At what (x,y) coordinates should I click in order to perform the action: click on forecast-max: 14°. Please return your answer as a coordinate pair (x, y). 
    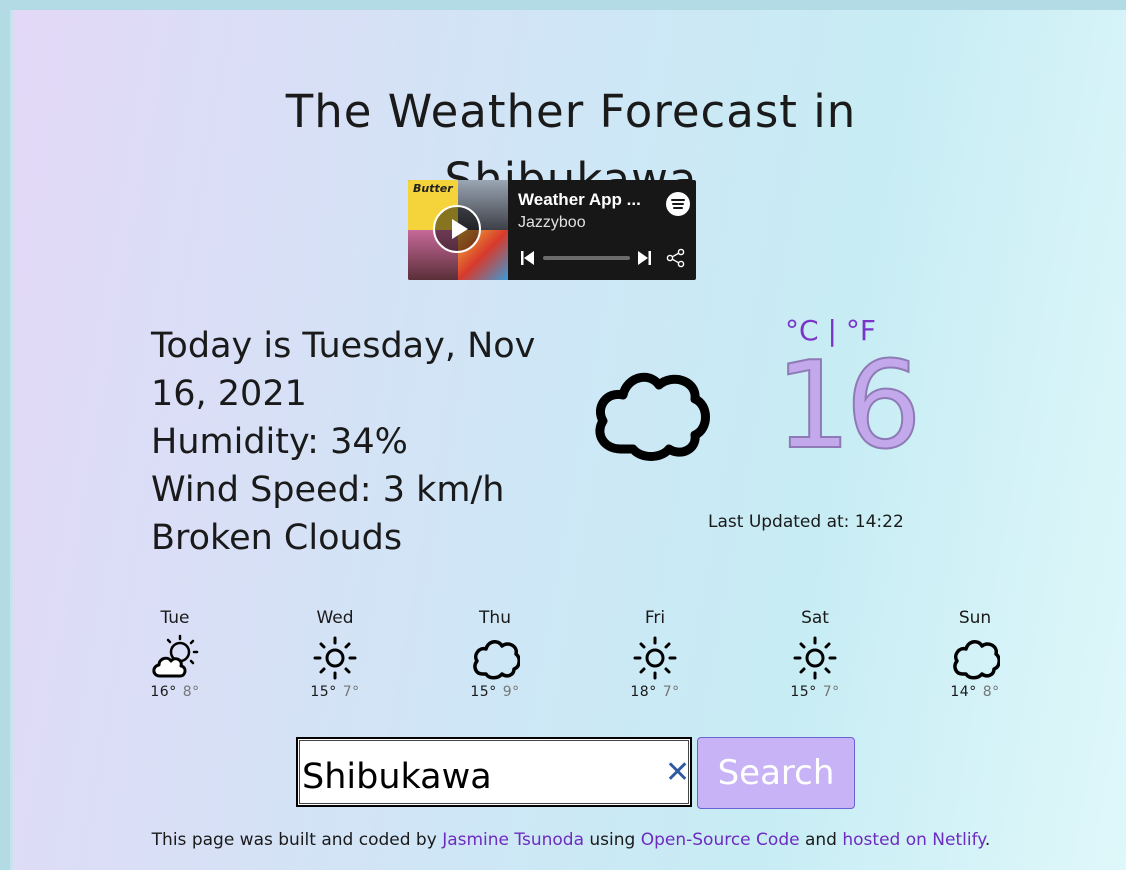
    Looking at the image, I should click on (963, 692).